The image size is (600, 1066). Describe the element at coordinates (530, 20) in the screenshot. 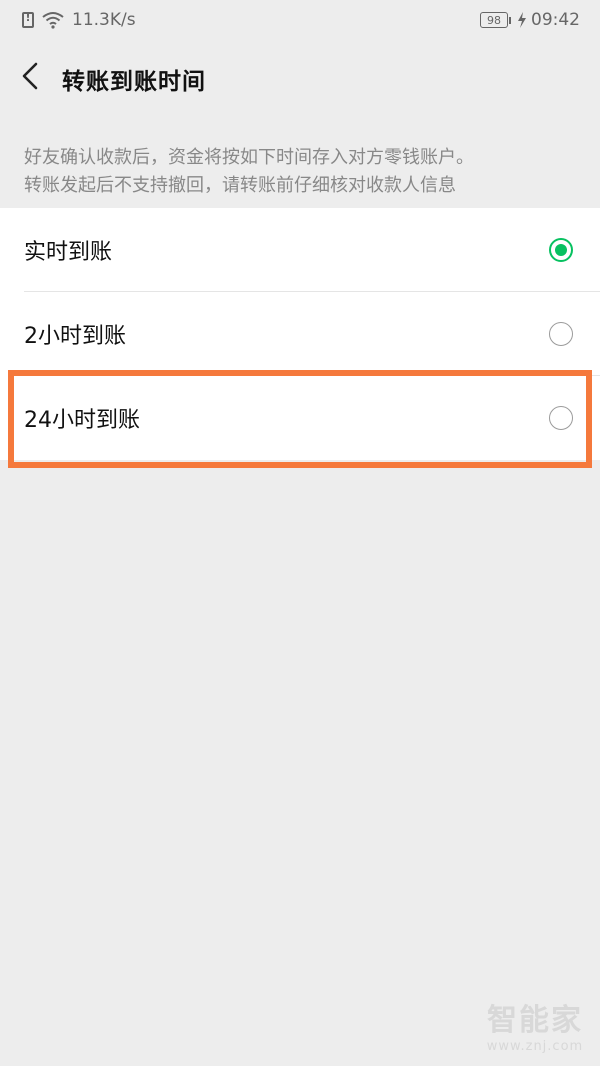

I see `status-right: 98 09:42` at that location.